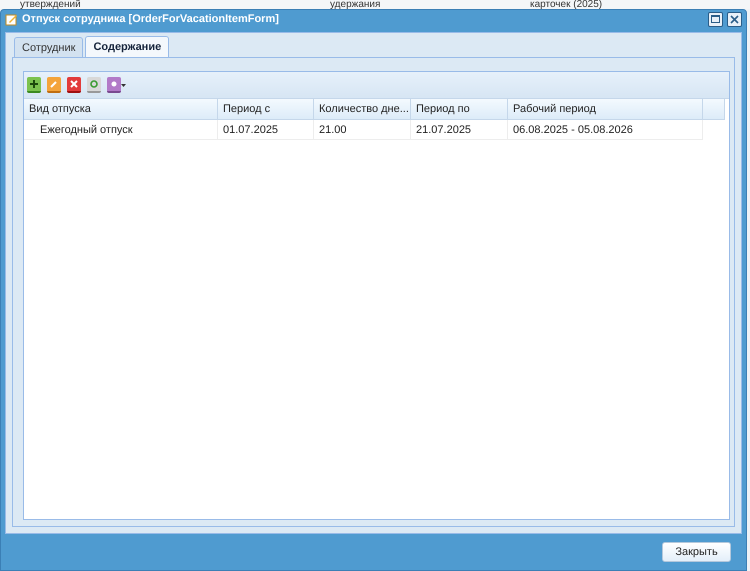 The width and height of the screenshot is (750, 571). I want to click on table-cell: Ежегодный отпуск, so click(121, 130).